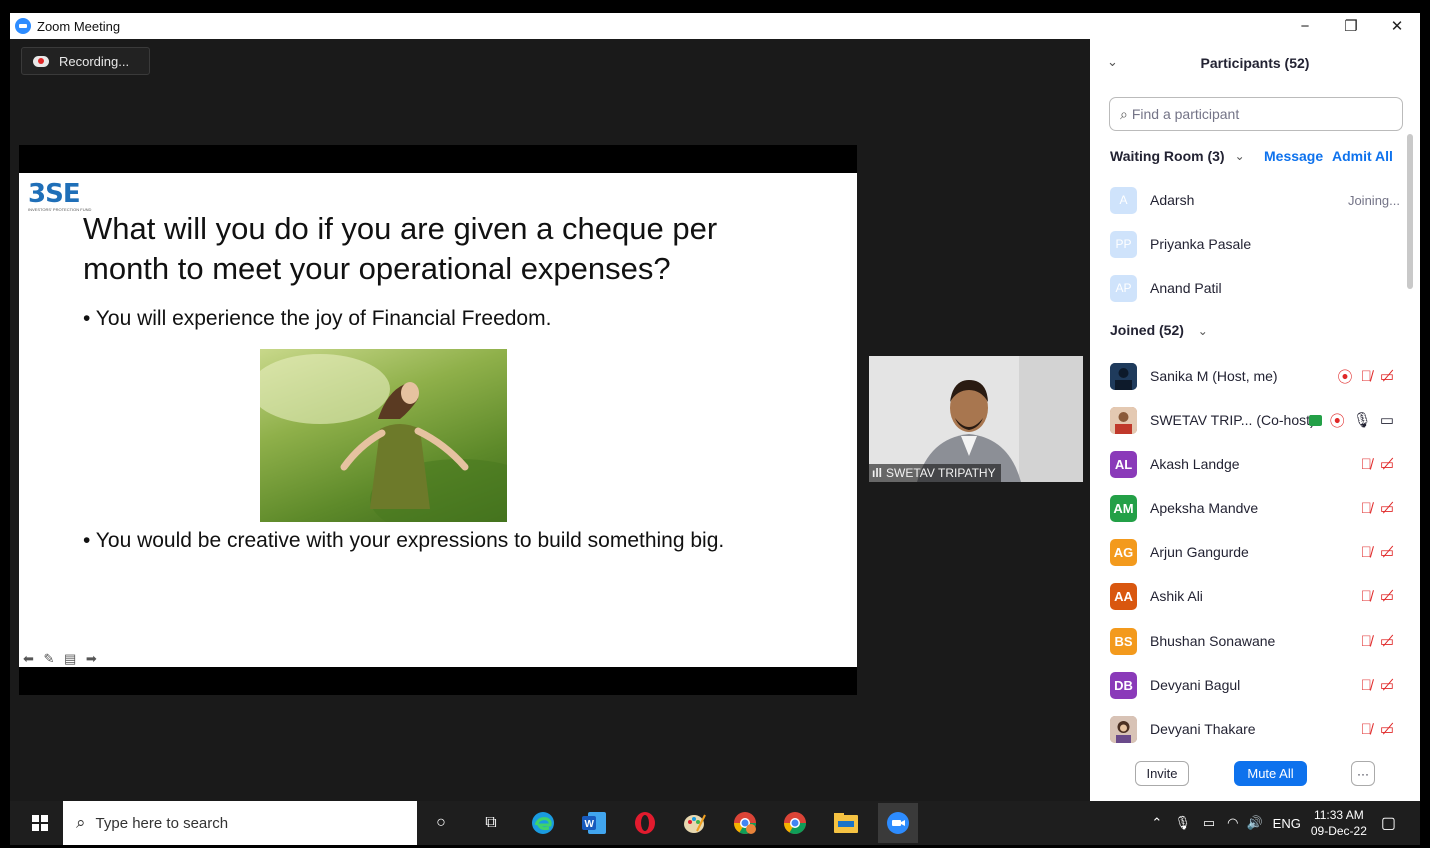 The image size is (1430, 848). I want to click on waiting-participant: AP Anand Patil, so click(1255, 288).